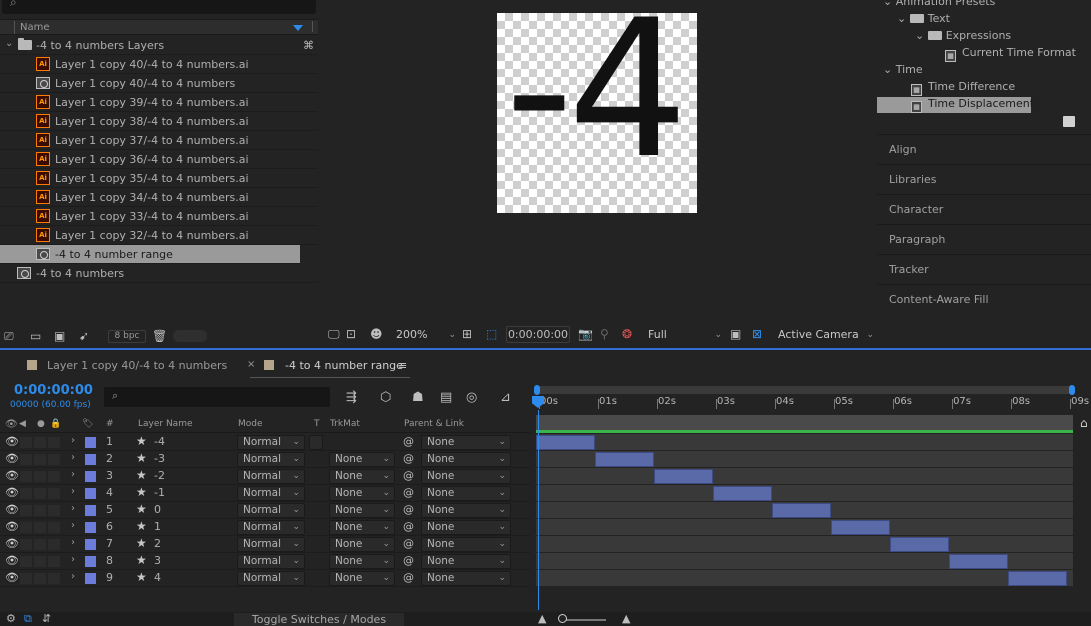 The image size is (1091, 626). Describe the element at coordinates (22, 424) in the screenshot. I see `audio-switch-icon: ◀` at that location.